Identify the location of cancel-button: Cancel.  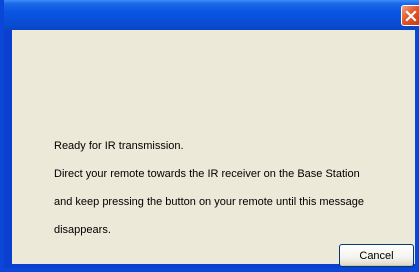
(376, 255).